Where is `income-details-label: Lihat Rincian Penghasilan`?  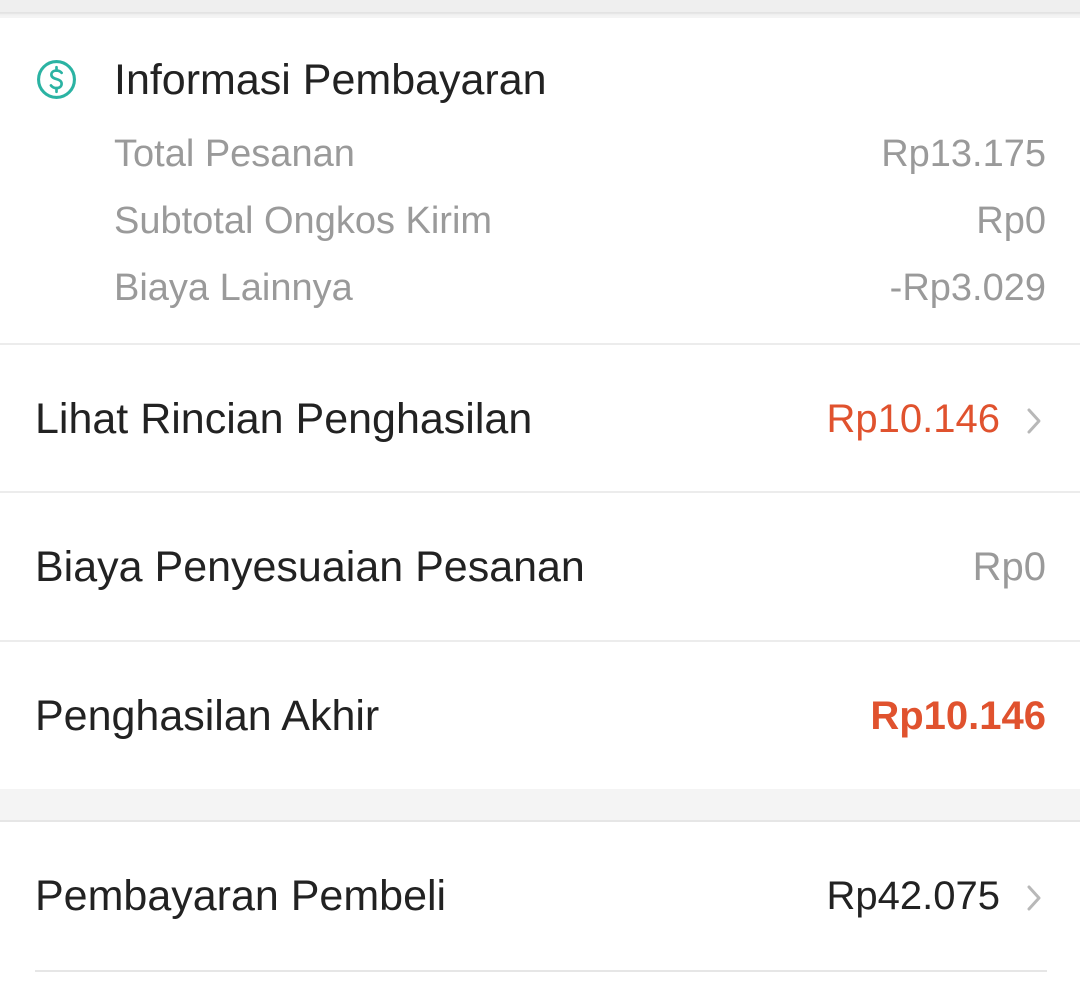
income-details-label: Lihat Rincian Penghasilan is located at coordinates (284, 419).